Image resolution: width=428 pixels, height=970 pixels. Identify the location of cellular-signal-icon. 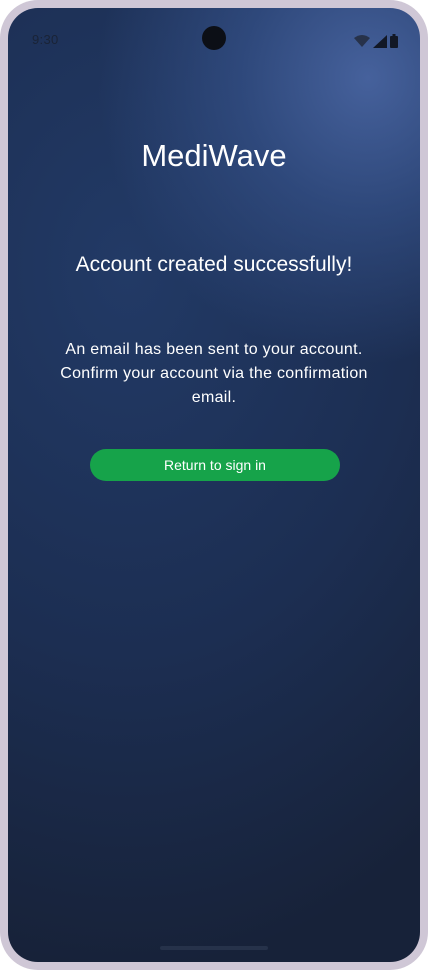
(380, 41).